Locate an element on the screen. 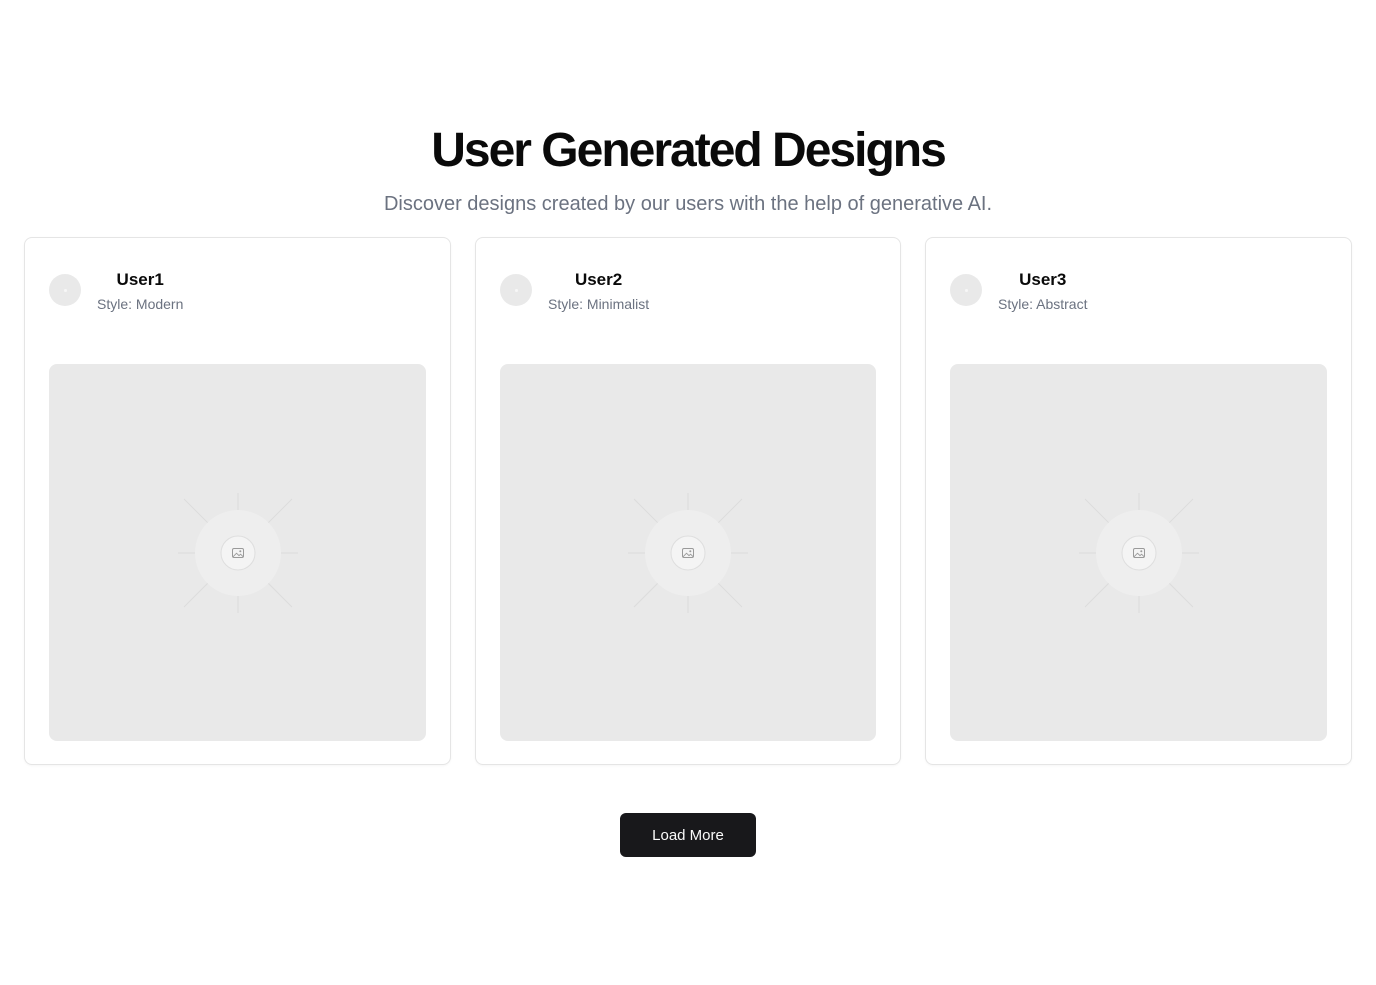  user-info: User1 Style: Modern is located at coordinates (140, 291).